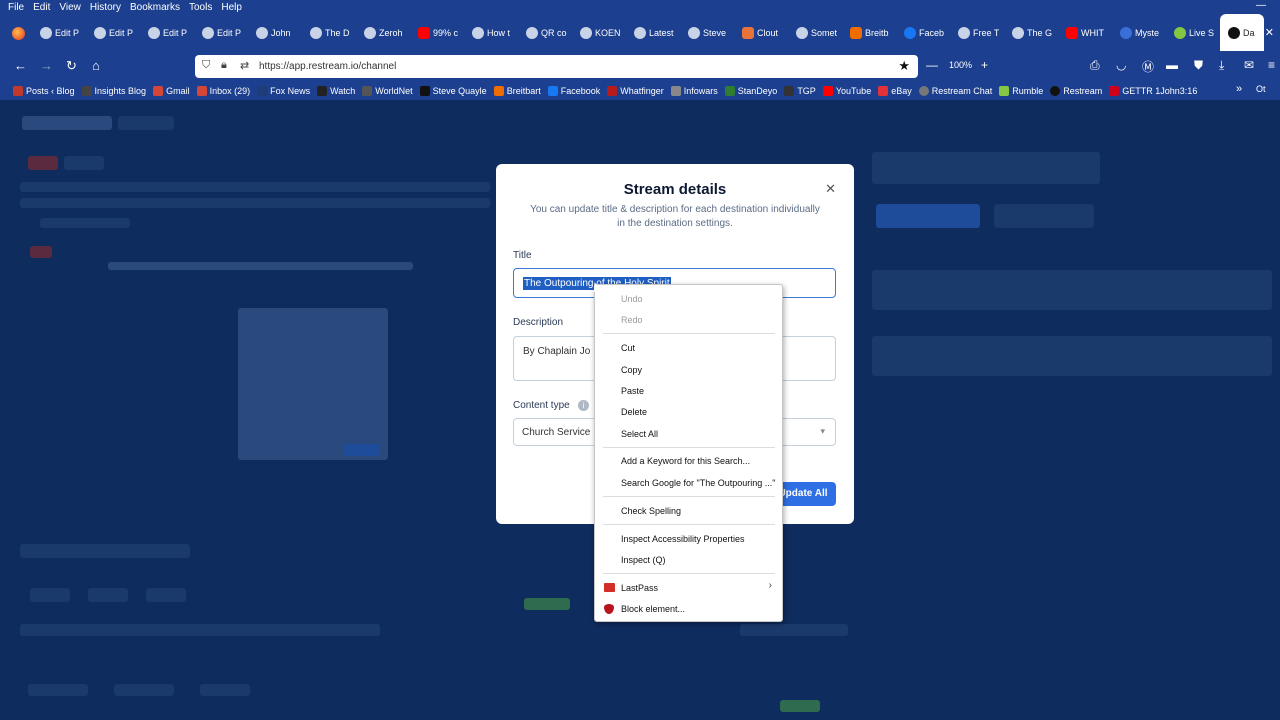 This screenshot has width=1280, height=720. Describe the element at coordinates (171, 90) in the screenshot. I see `bookmark-item: Gmail` at that location.